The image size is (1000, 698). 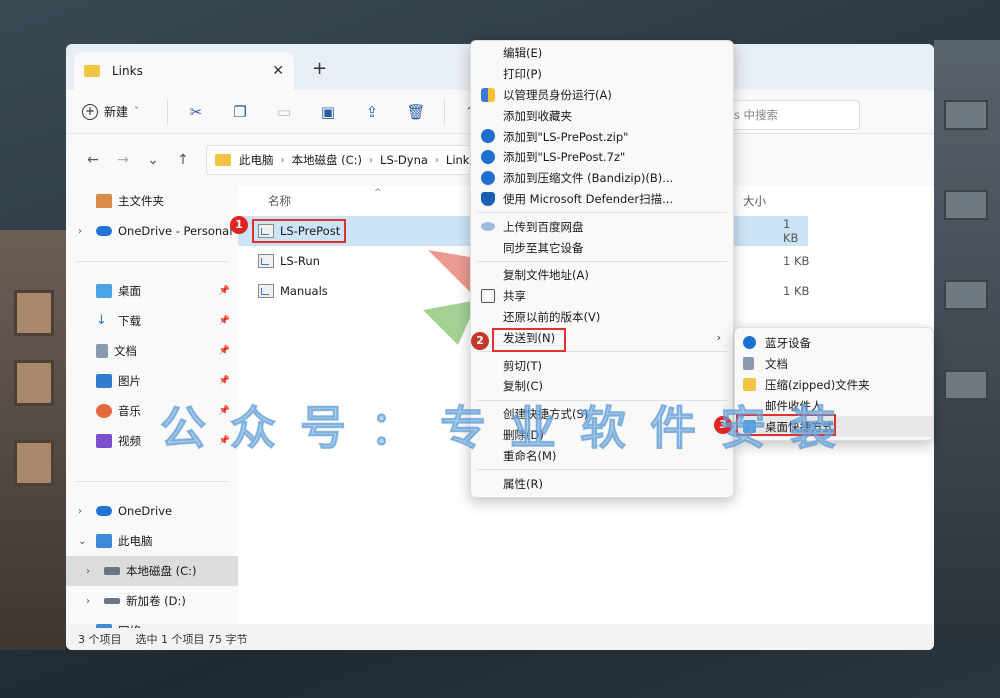 I want to click on menu-item-edit: 编辑(E), so click(x=602, y=53).